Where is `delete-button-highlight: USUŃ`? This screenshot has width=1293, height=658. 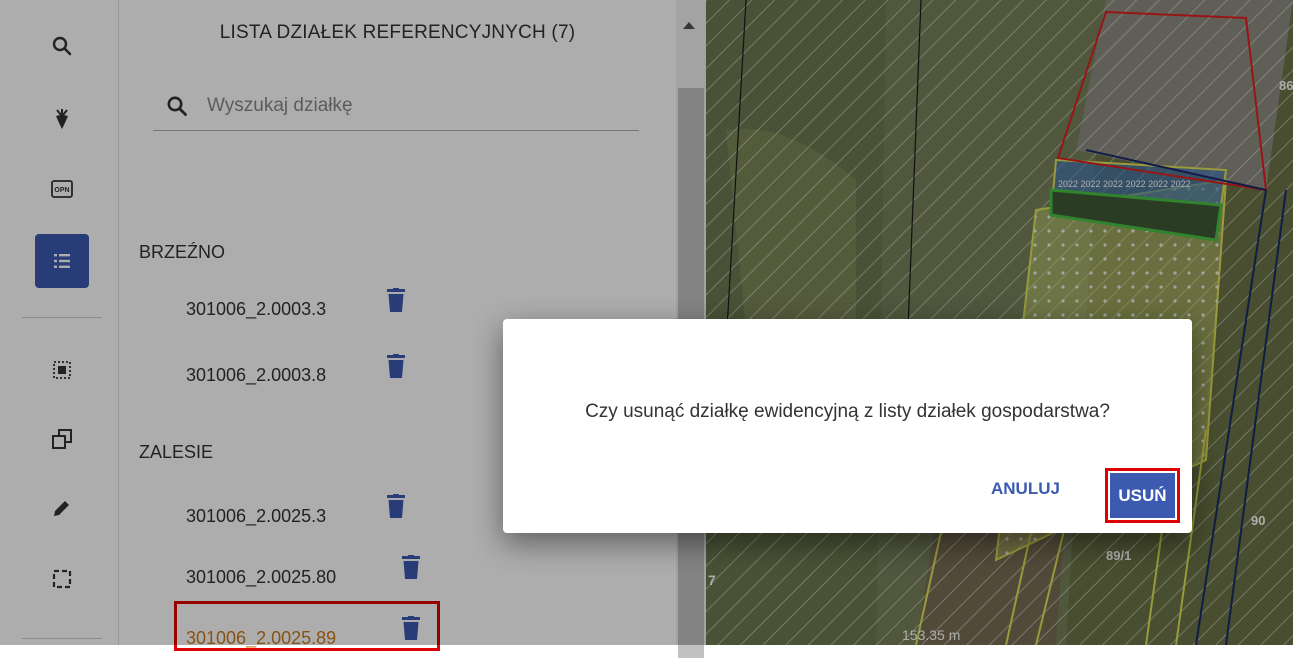
delete-button-highlight: USUŃ is located at coordinates (1142, 495).